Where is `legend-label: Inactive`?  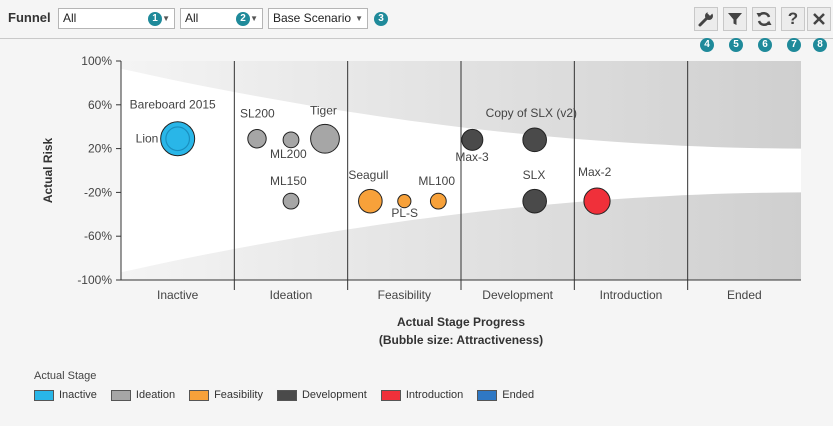
legend-label: Inactive is located at coordinates (78, 395).